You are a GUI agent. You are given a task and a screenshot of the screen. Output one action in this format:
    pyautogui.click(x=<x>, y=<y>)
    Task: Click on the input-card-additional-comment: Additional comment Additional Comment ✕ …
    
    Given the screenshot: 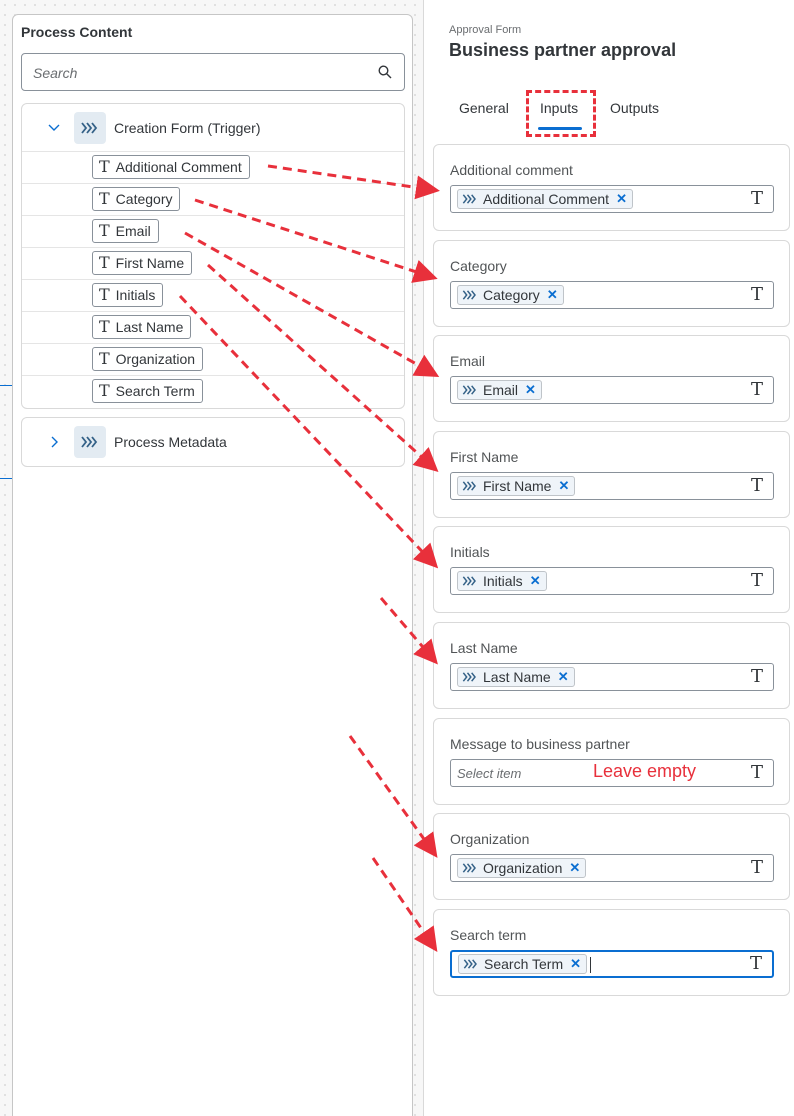 What is the action you would take?
    pyautogui.click(x=611, y=187)
    